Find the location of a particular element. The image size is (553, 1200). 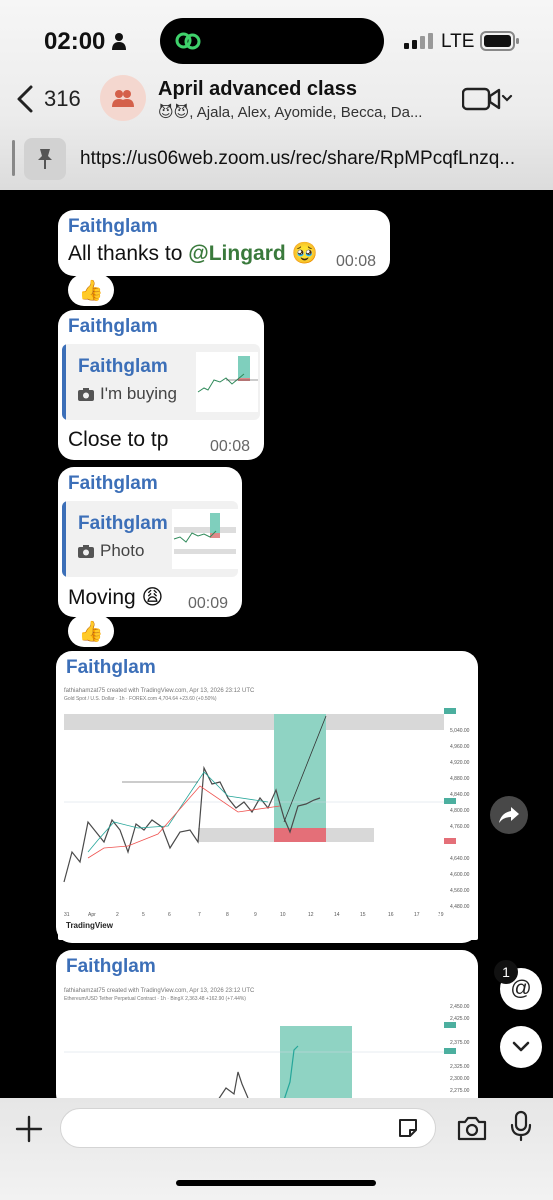

svg-text: 8 is located at coordinates (227, 915).